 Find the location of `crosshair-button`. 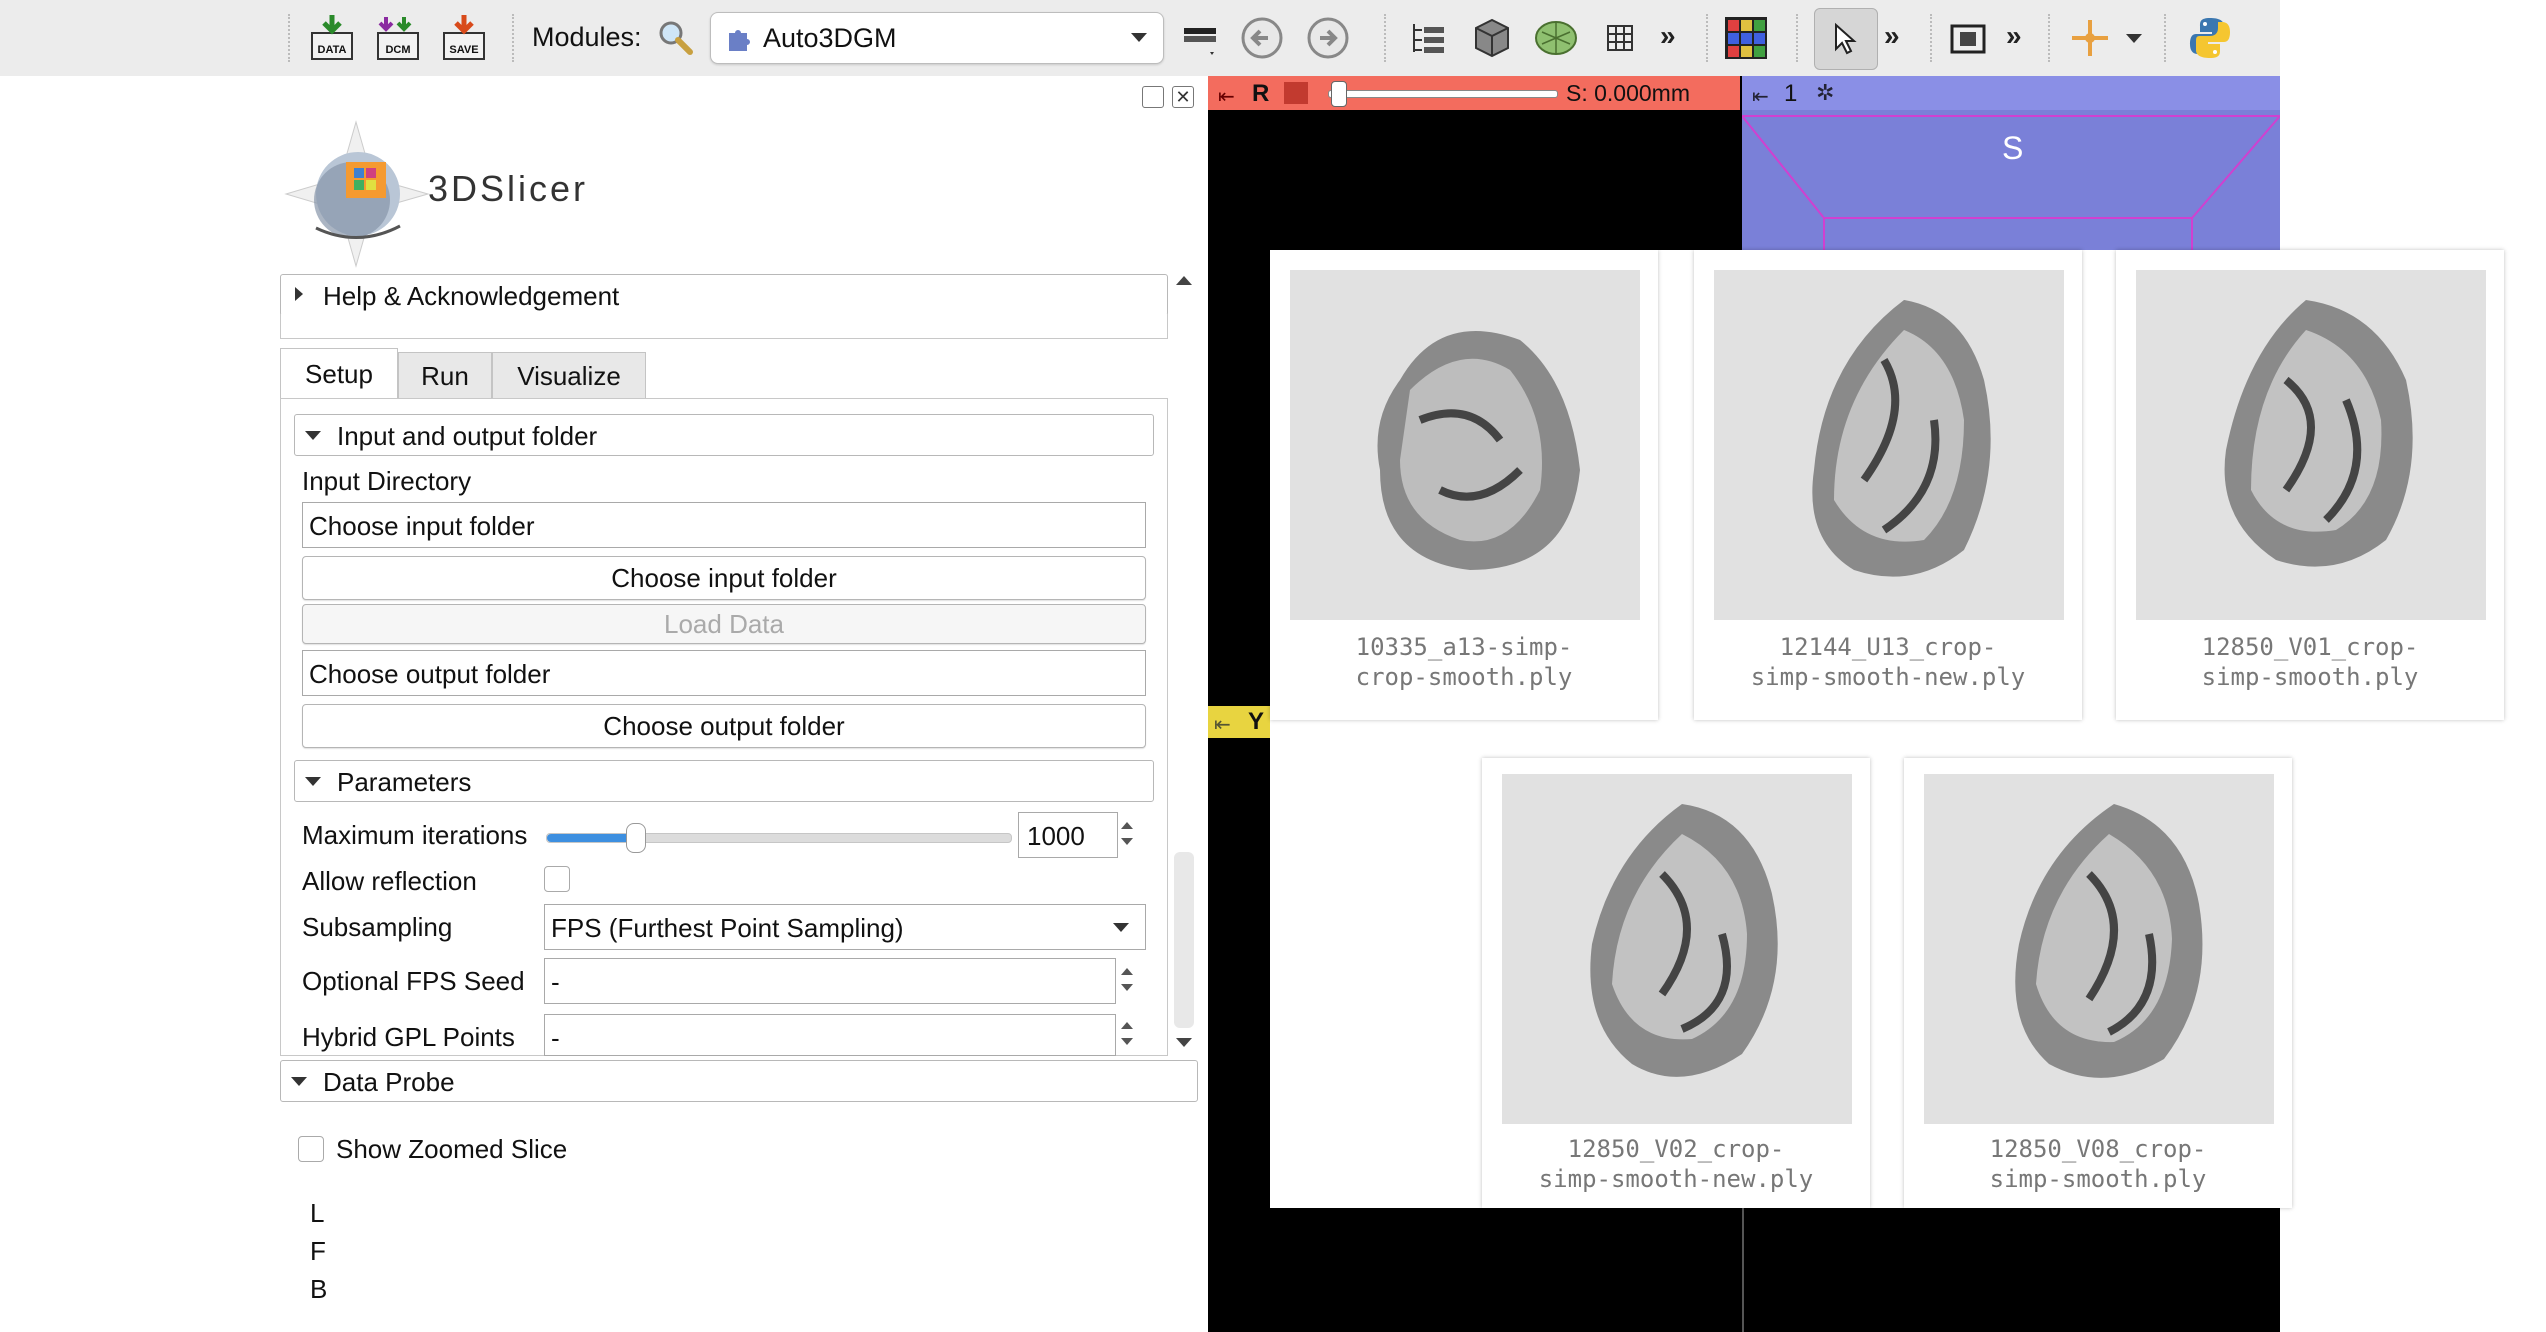

crosshair-button is located at coordinates (2090, 38).